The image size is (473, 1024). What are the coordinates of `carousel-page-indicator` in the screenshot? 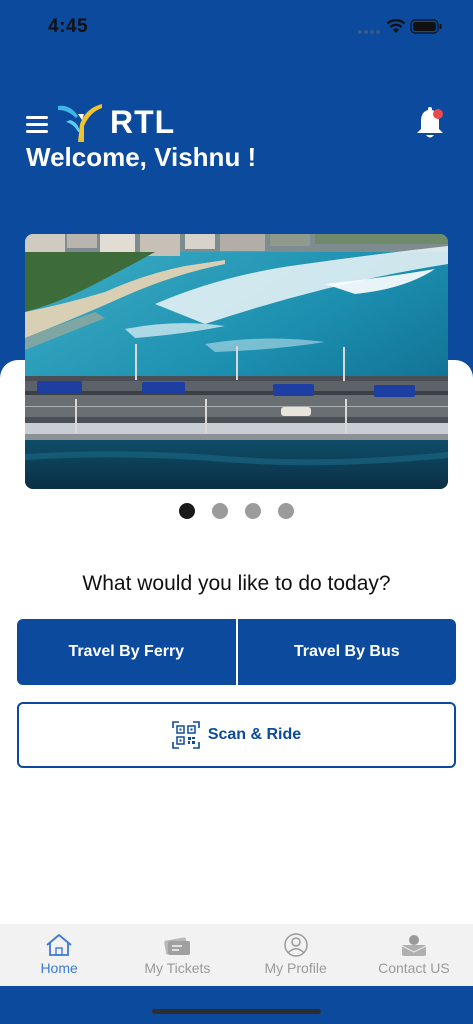 It's located at (236, 511).